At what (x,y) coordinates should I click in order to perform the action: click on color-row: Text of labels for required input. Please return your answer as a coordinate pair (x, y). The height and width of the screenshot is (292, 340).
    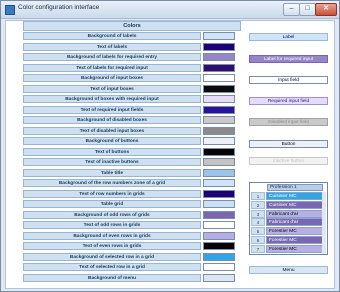
    Looking at the image, I should click on (131, 67).